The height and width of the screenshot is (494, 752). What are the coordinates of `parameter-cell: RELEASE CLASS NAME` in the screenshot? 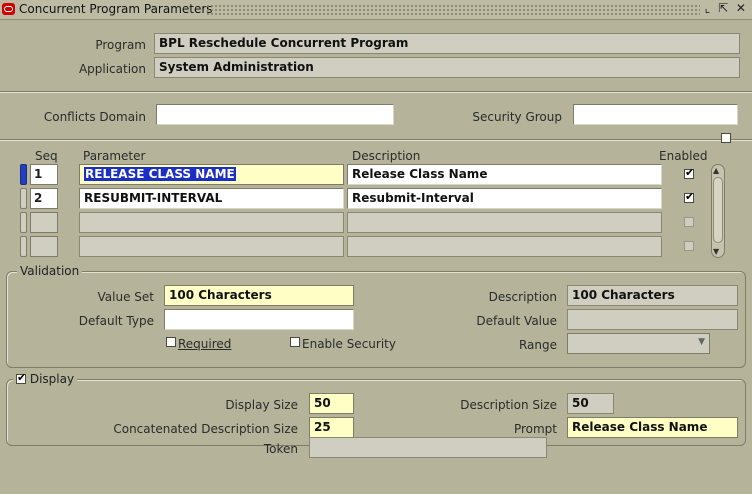 It's located at (211, 174).